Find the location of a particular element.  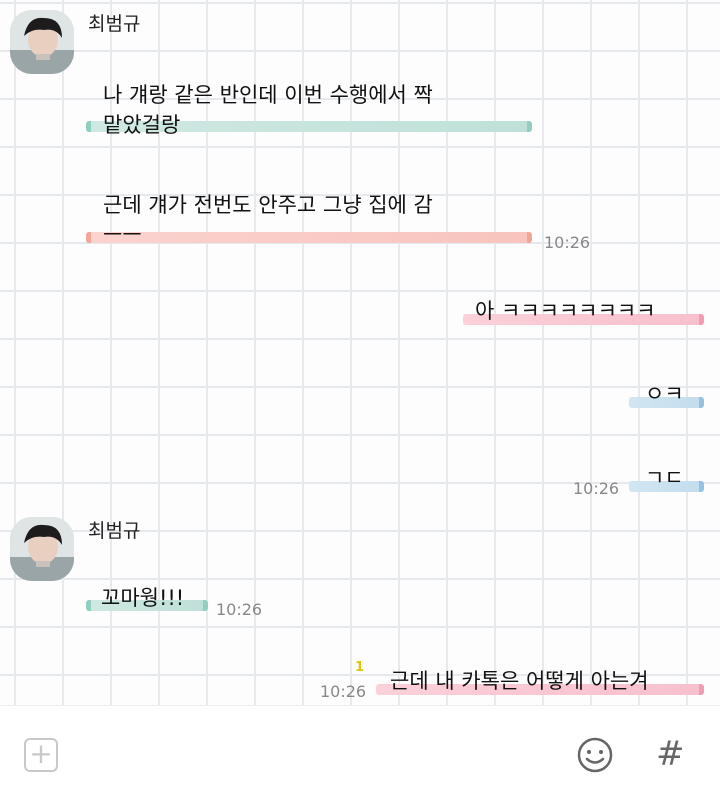

message-bubble: 아 ㅋㅋㅋㅋㅋㅋㅋㅋ is located at coordinates (565, 311).